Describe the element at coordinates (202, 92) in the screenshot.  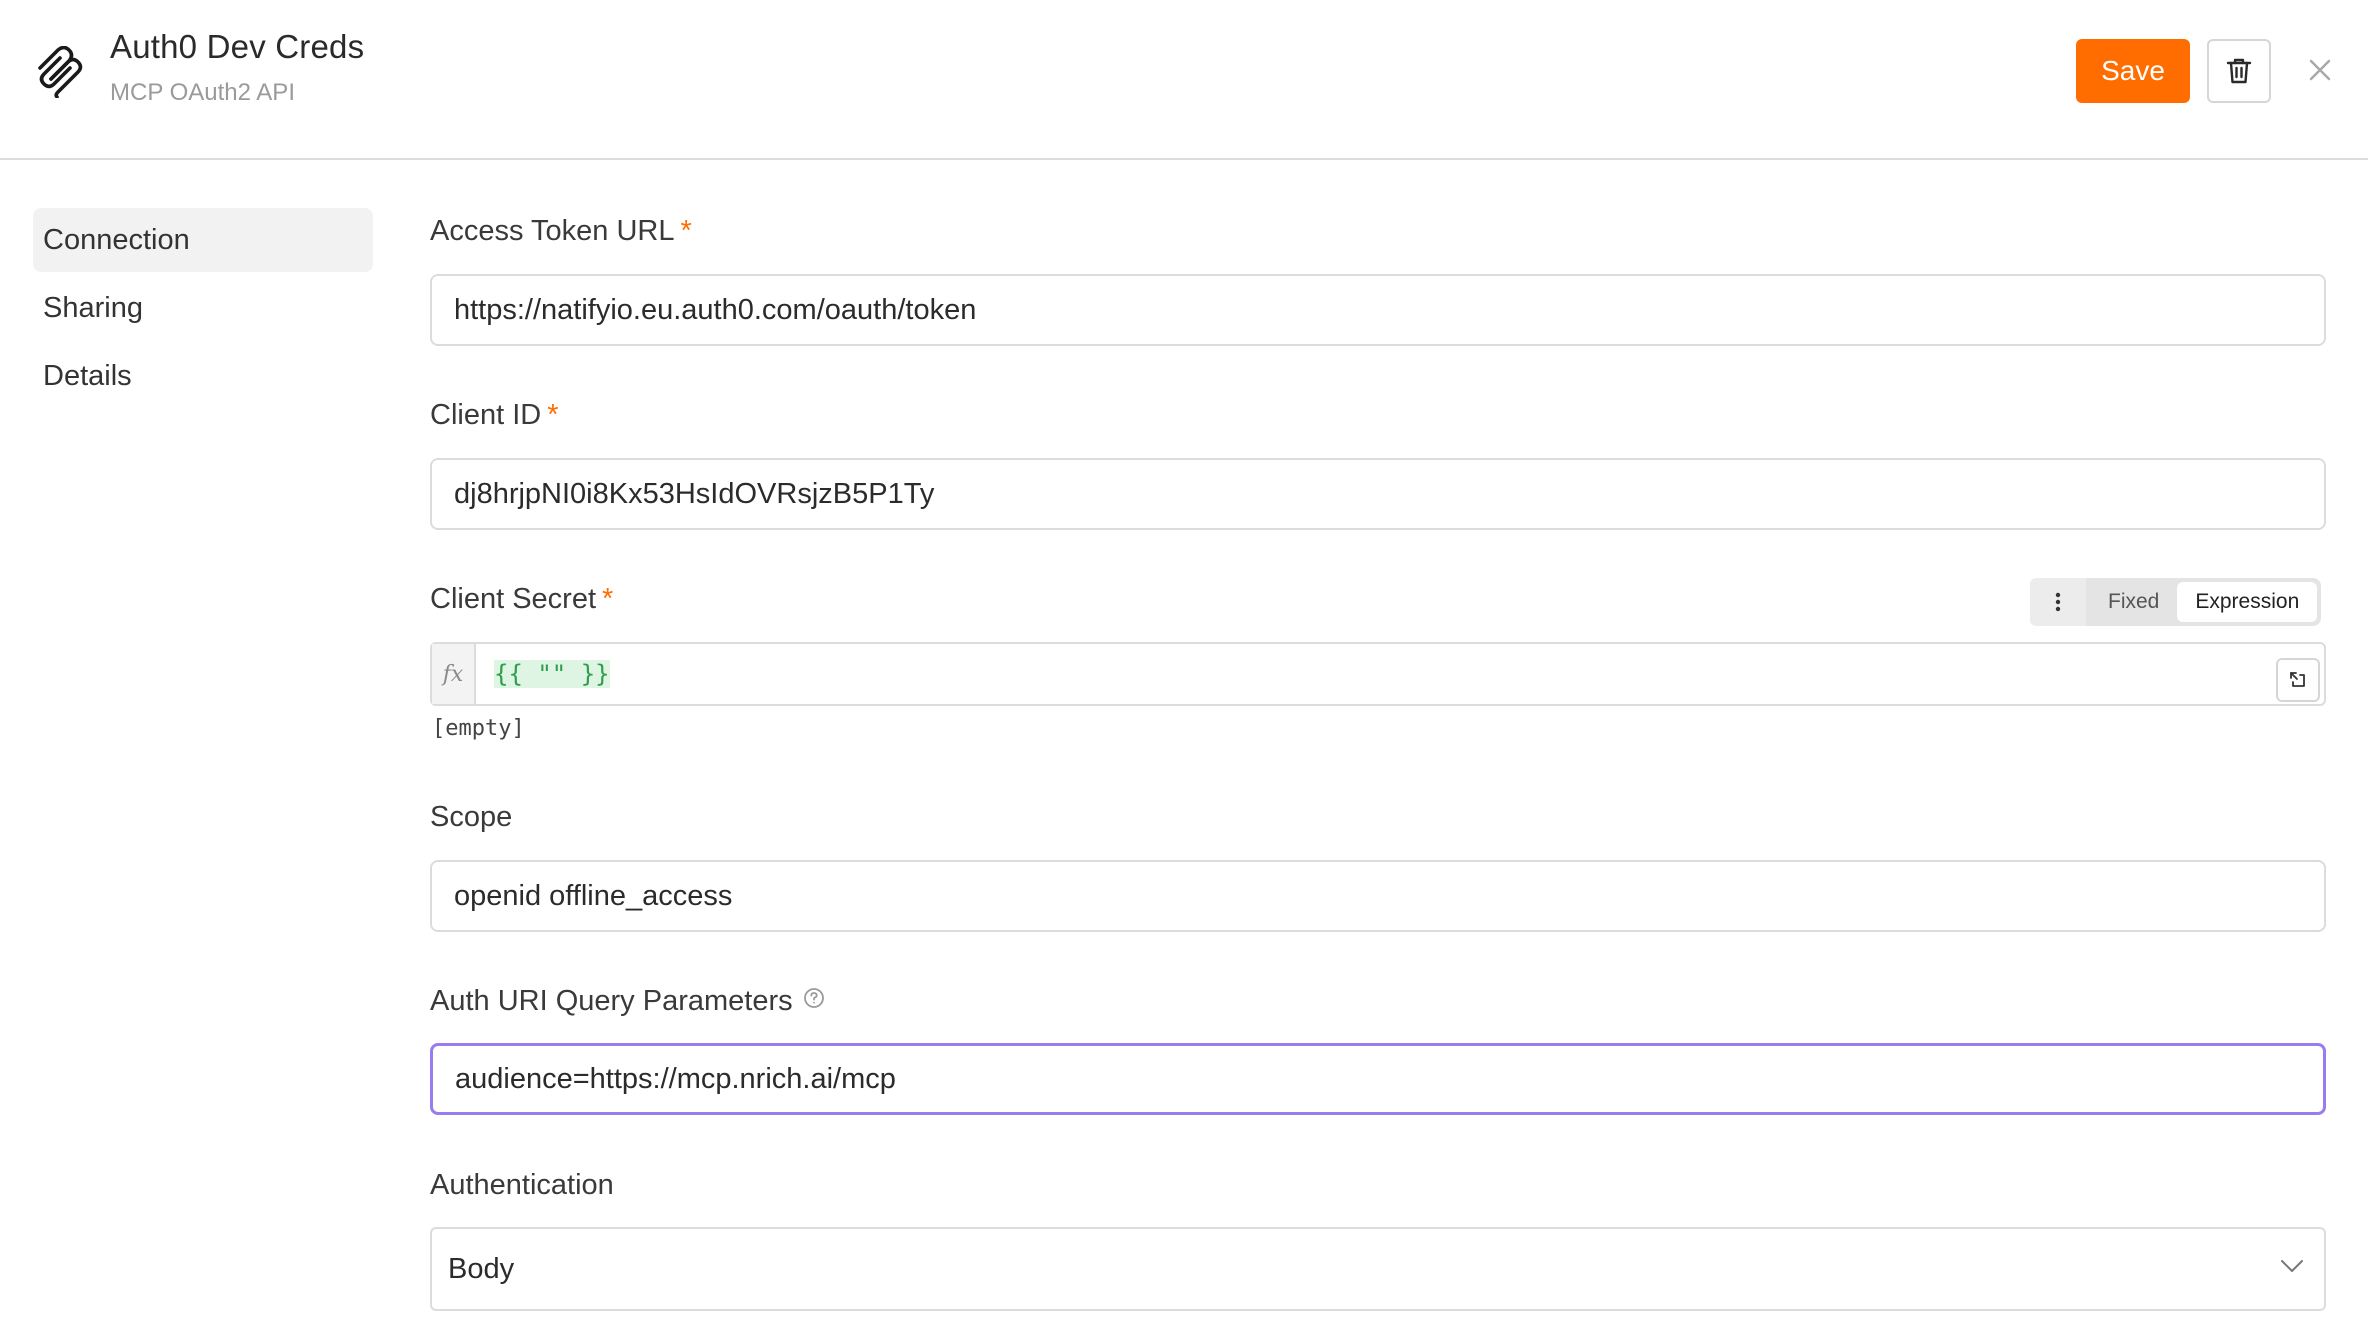
I see `credential-type-subtitle: MCP OAuth2 API` at that location.